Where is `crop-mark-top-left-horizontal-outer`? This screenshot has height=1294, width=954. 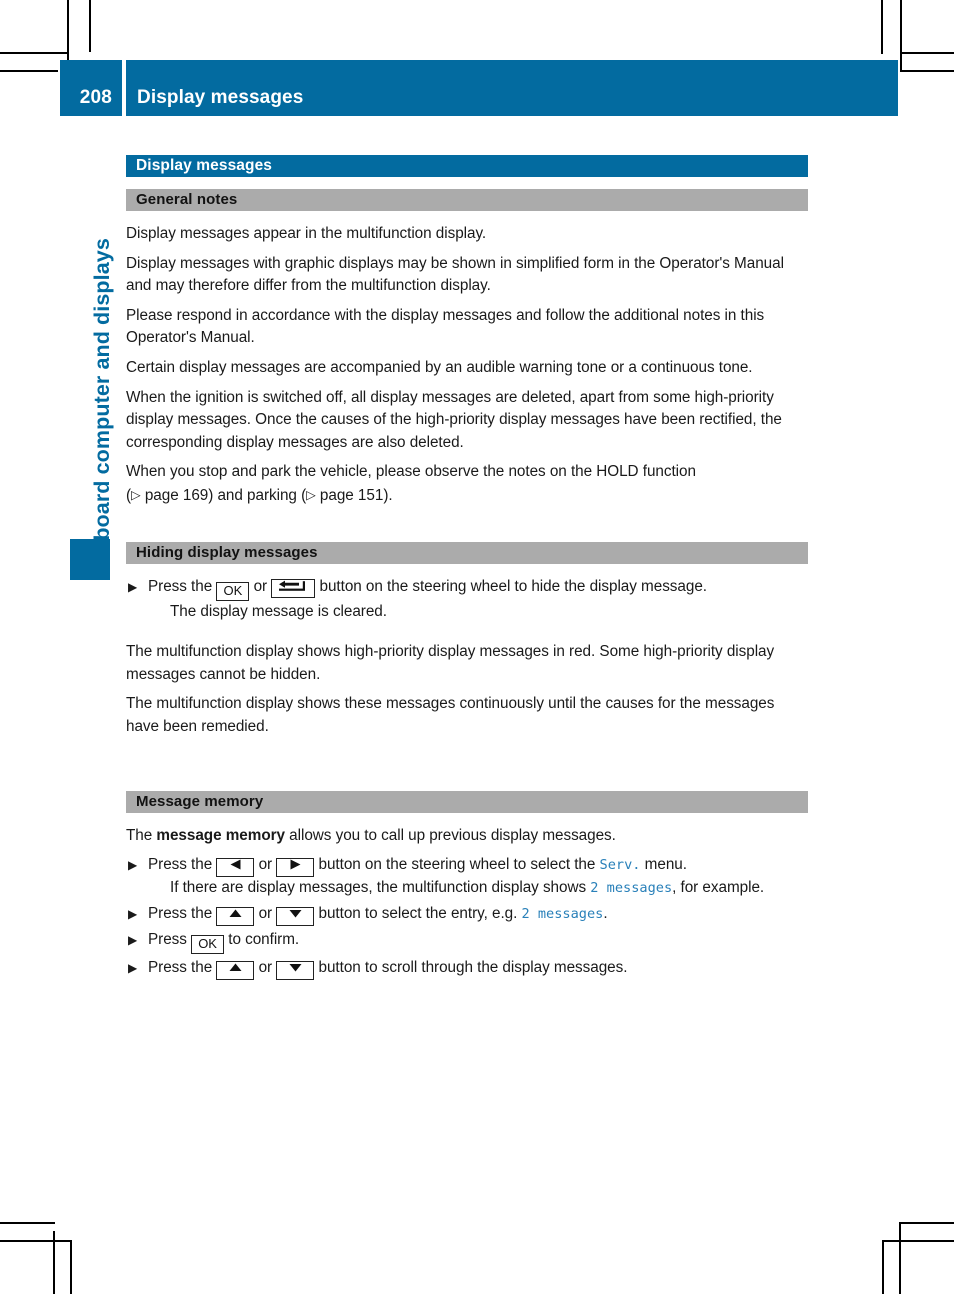 crop-mark-top-left-horizontal-outer is located at coordinates (34, 53).